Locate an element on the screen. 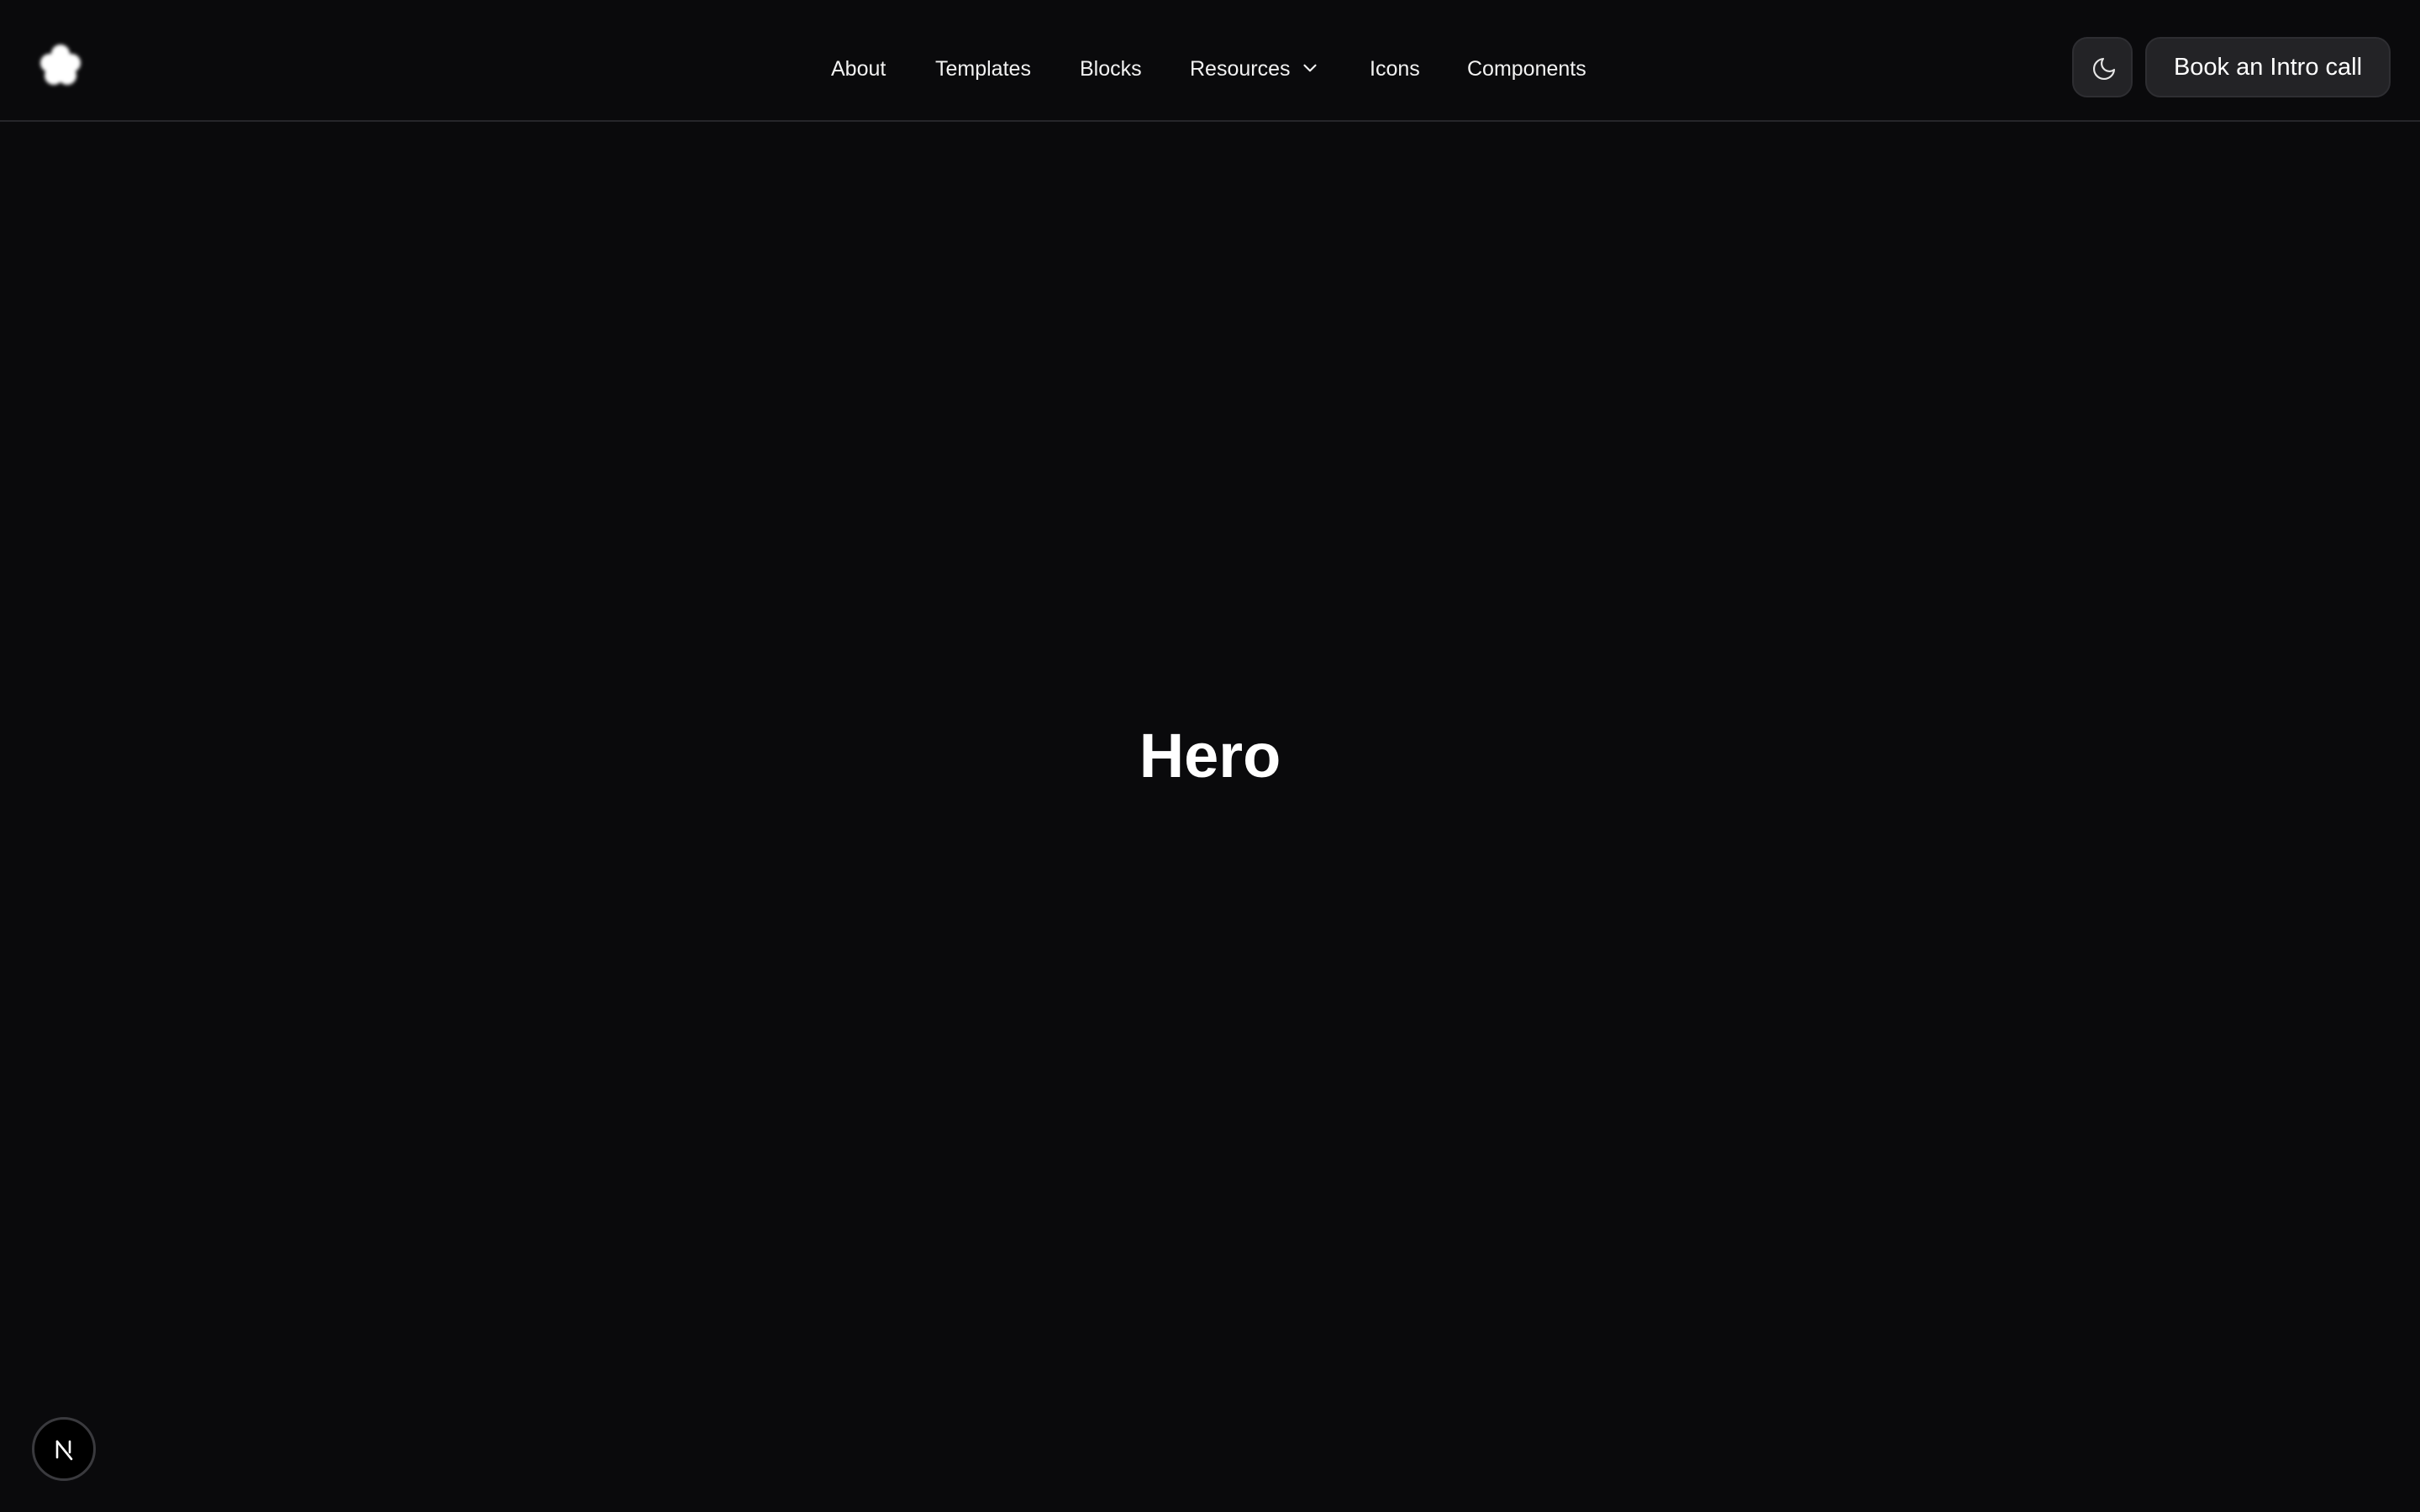 This screenshot has width=2420, height=1512. flower-logo-icon is located at coordinates (60, 65).